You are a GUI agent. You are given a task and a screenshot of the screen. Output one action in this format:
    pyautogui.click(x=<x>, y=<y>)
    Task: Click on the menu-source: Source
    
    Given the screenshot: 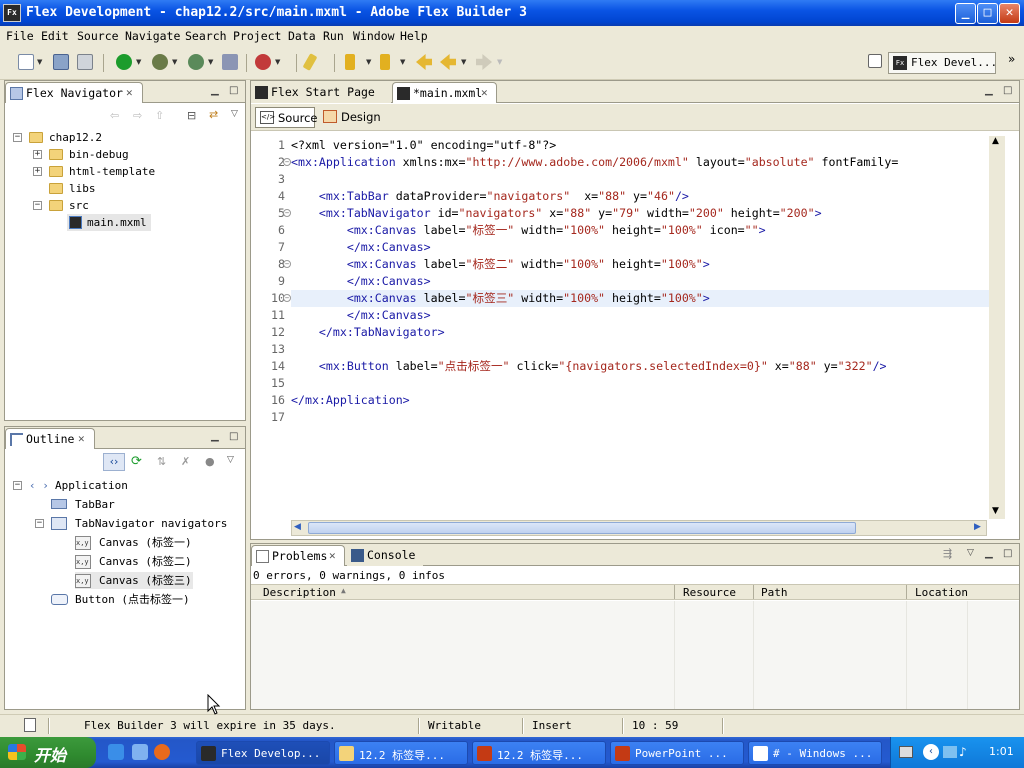 What is the action you would take?
    pyautogui.click(x=98, y=36)
    